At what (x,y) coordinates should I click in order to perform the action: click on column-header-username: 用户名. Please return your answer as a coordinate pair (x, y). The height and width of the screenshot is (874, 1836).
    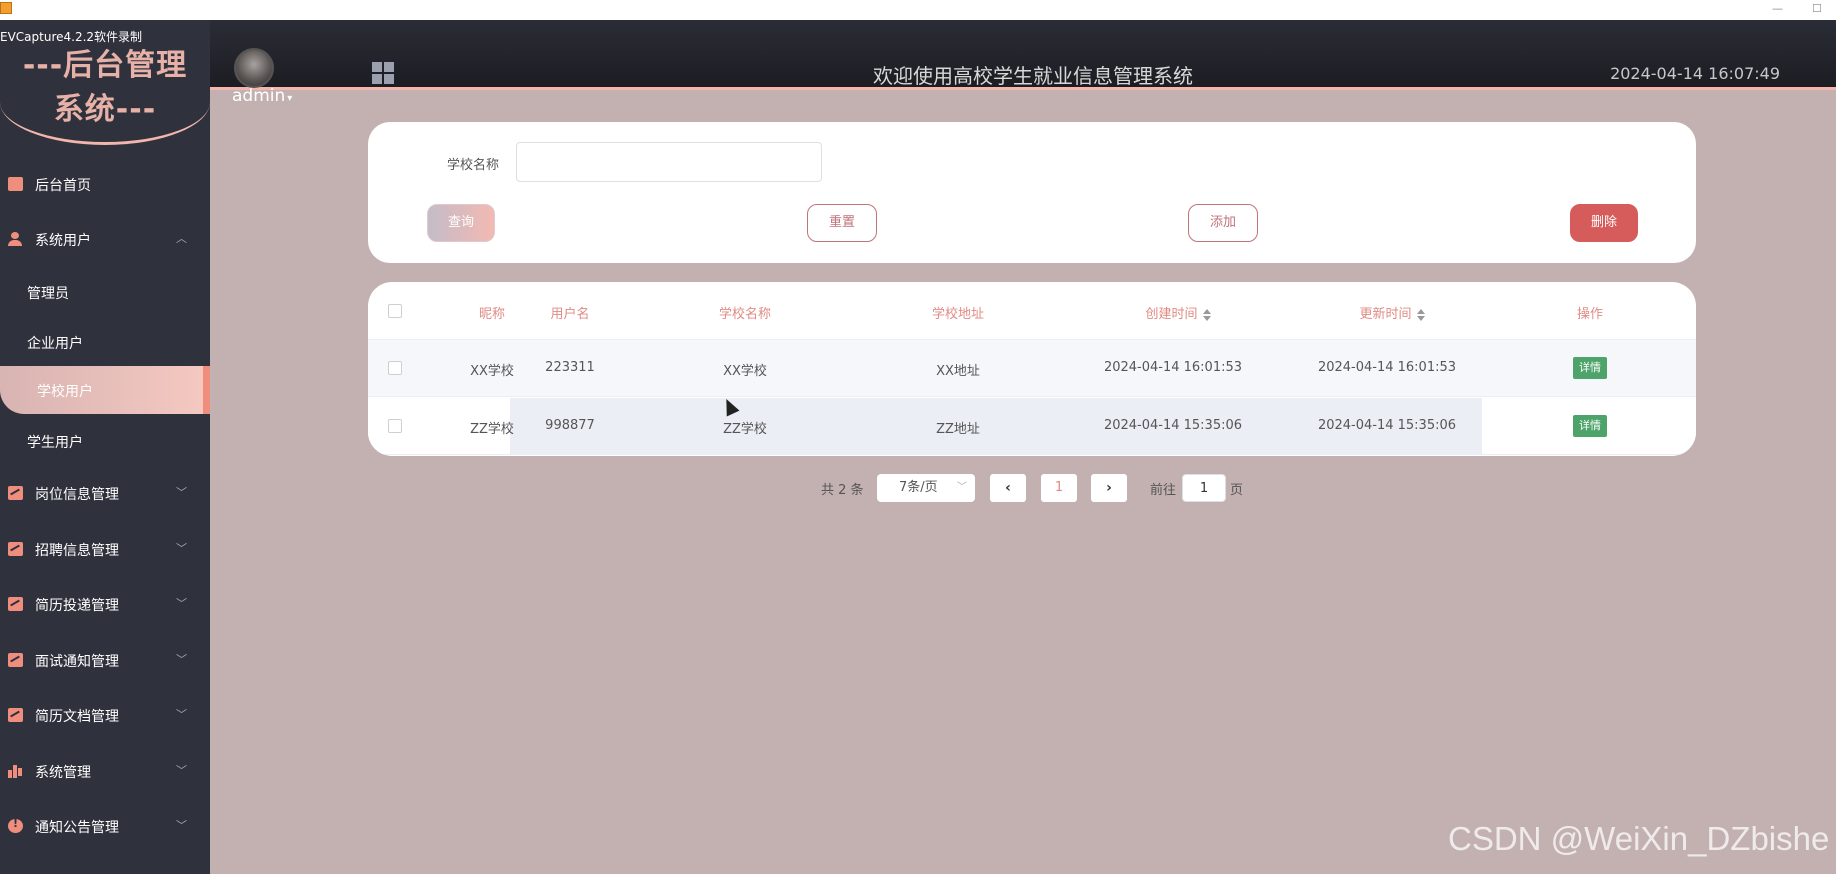
    Looking at the image, I should click on (570, 314).